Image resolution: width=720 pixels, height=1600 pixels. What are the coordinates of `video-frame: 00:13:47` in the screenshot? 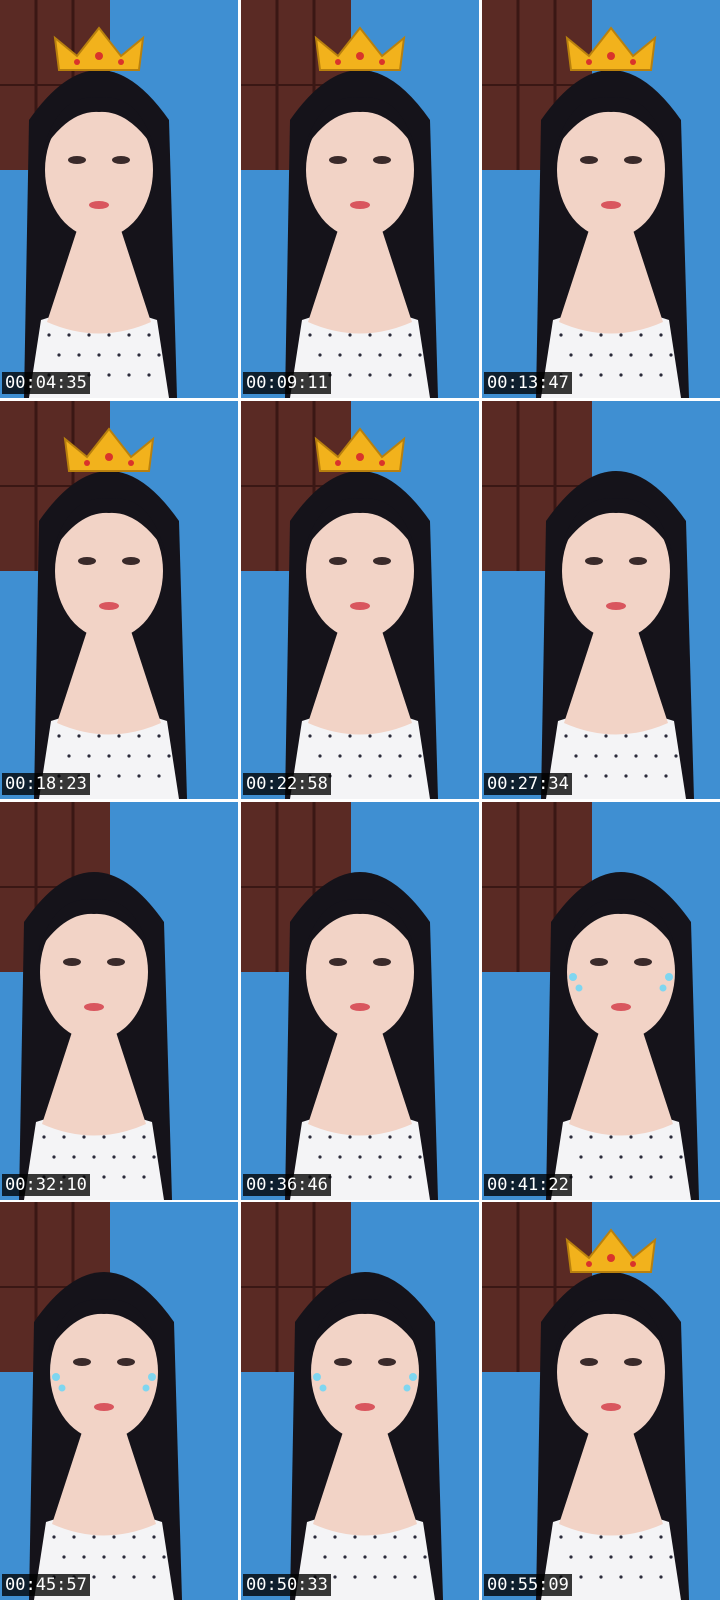 It's located at (601, 199).